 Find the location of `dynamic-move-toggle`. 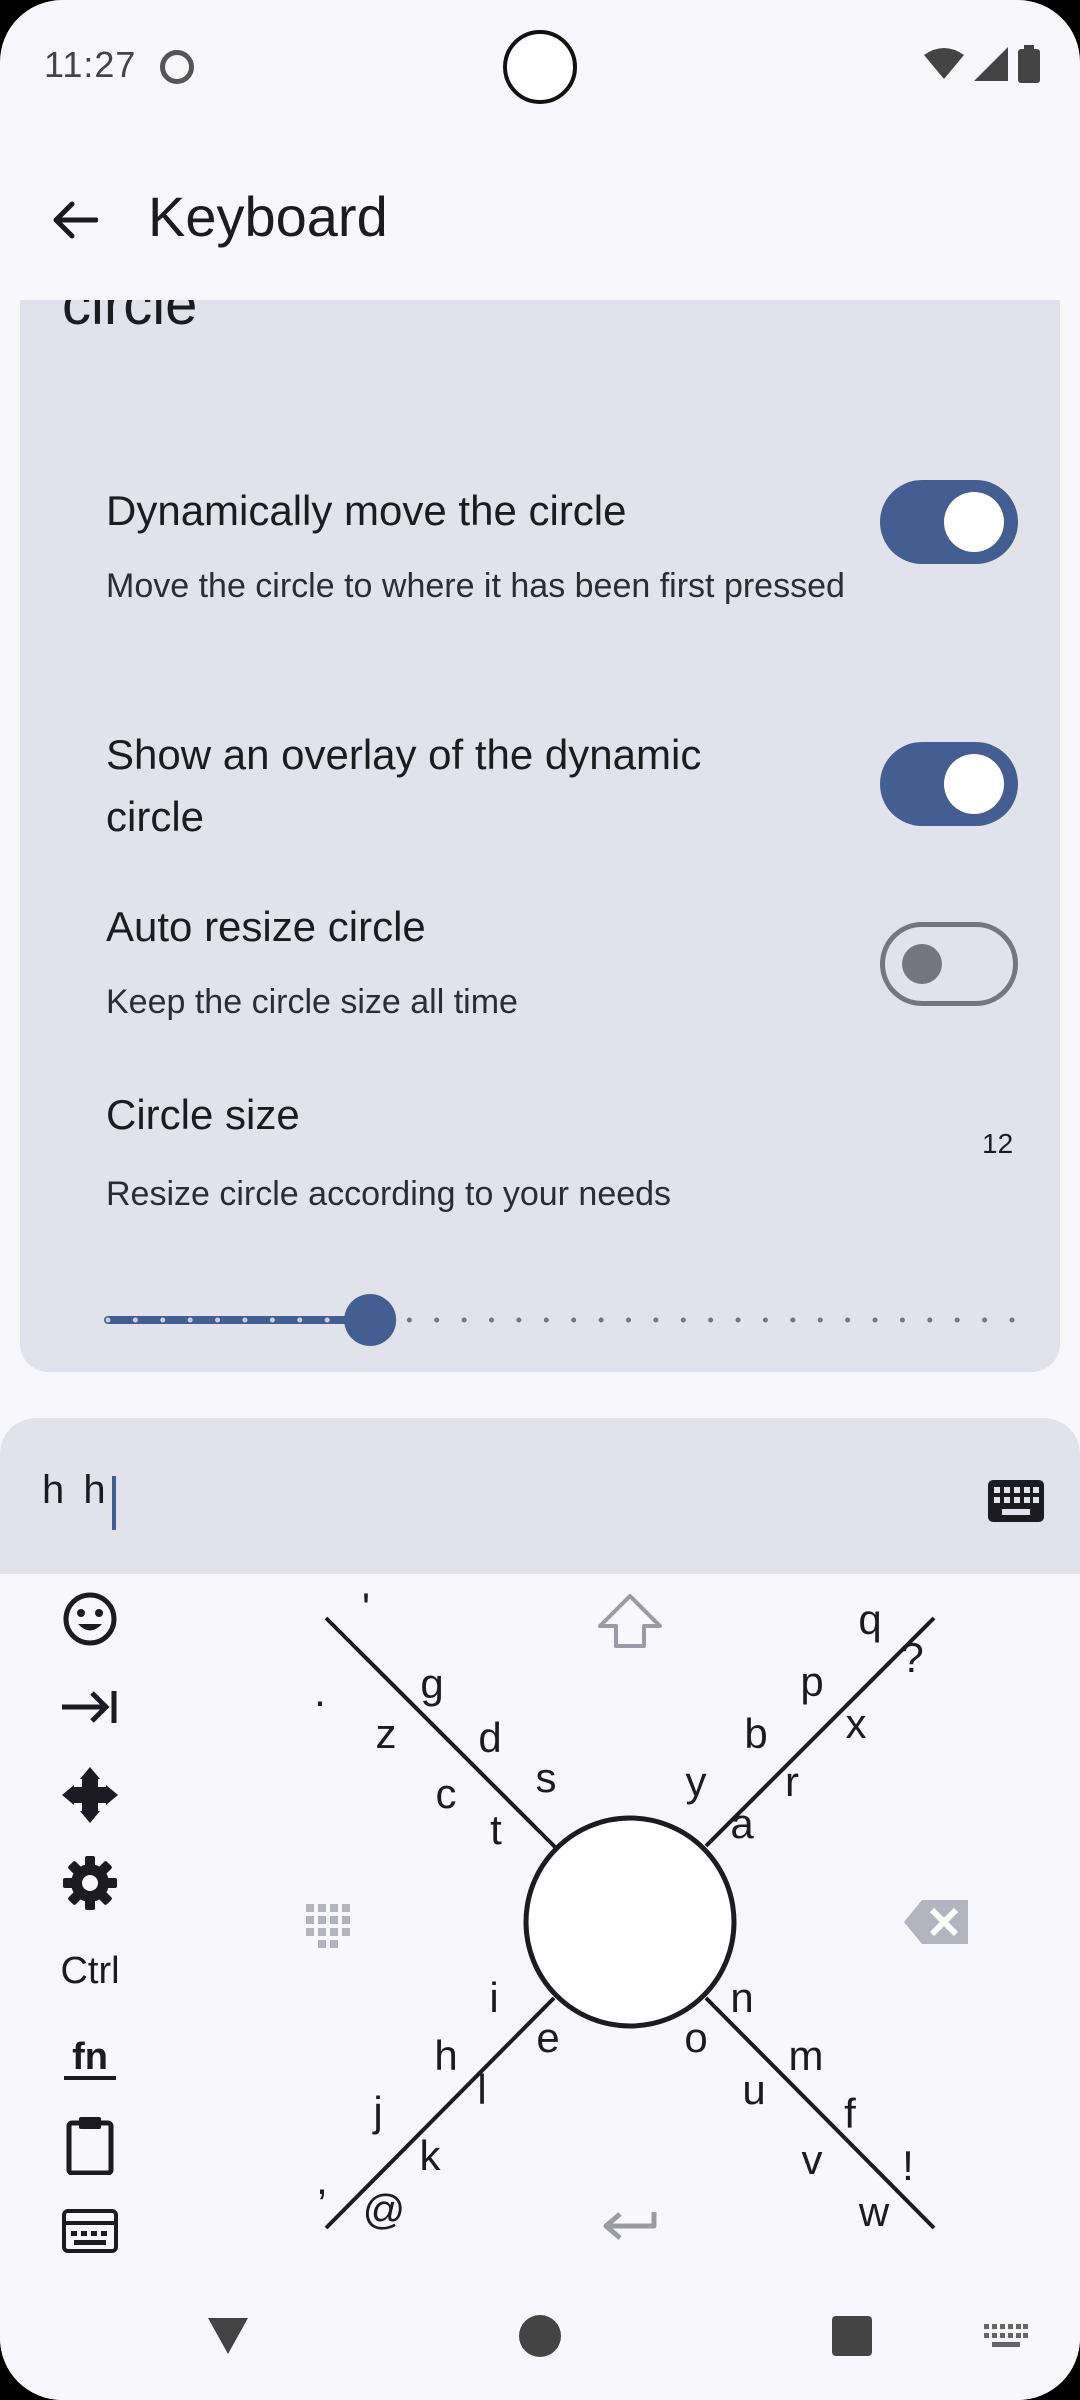

dynamic-move-toggle is located at coordinates (949, 522).